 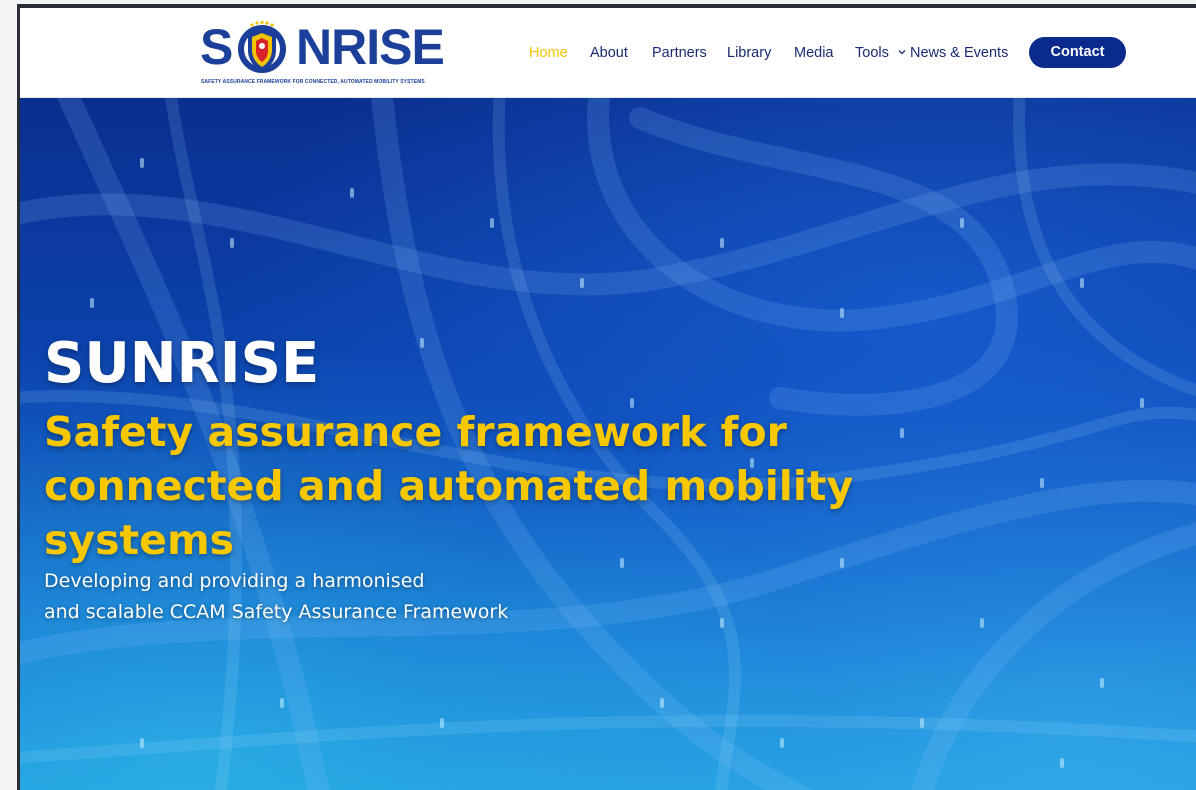 I want to click on nav-tools: Tools, so click(x=872, y=53).